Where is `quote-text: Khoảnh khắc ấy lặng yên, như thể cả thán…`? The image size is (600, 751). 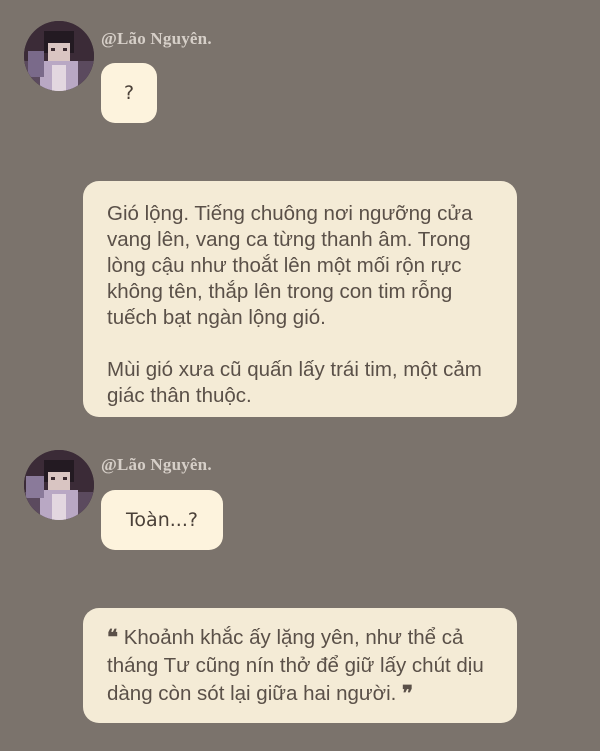
quote-text: Khoảnh khắc ấy lặng yên, như thể cả thán… is located at coordinates (295, 665).